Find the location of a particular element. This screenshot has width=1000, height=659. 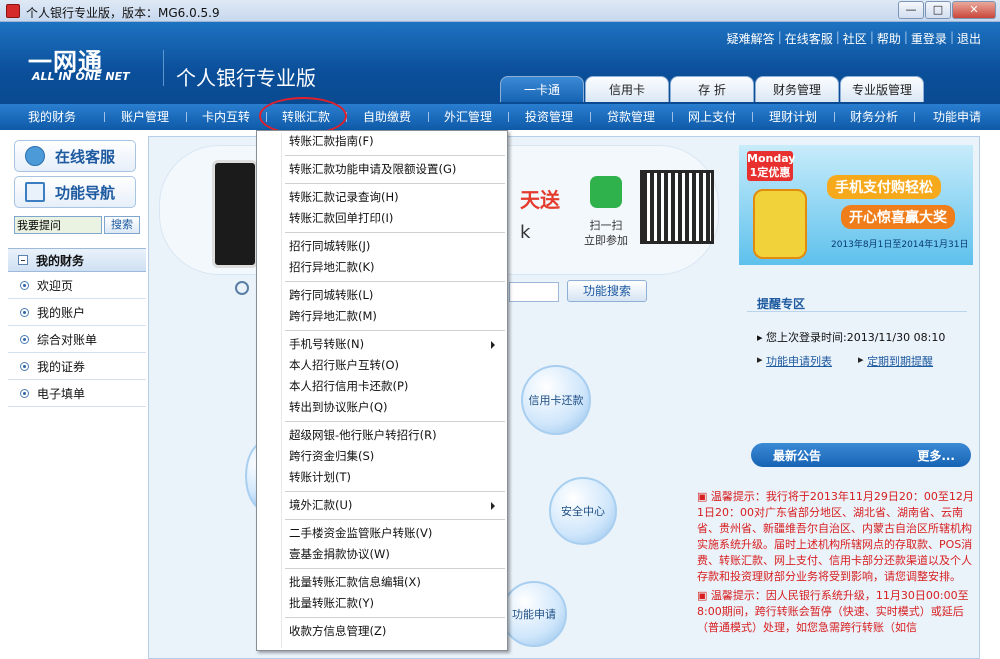

dropdown-menu-item-label: 转账汇款记录查询(H) is located at coordinates (344, 197).